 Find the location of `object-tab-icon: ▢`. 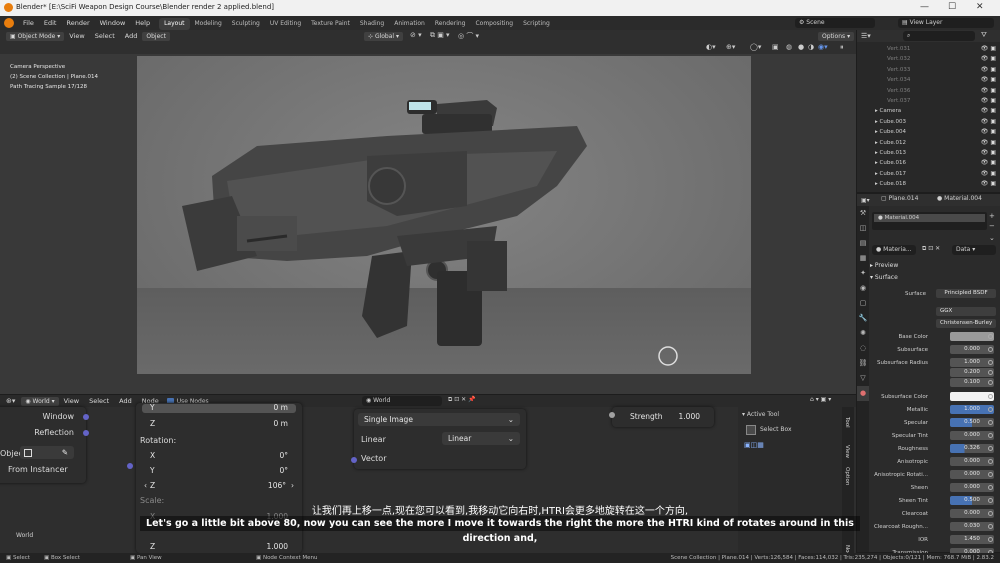

object-tab-icon: ▢ is located at coordinates (863, 303).